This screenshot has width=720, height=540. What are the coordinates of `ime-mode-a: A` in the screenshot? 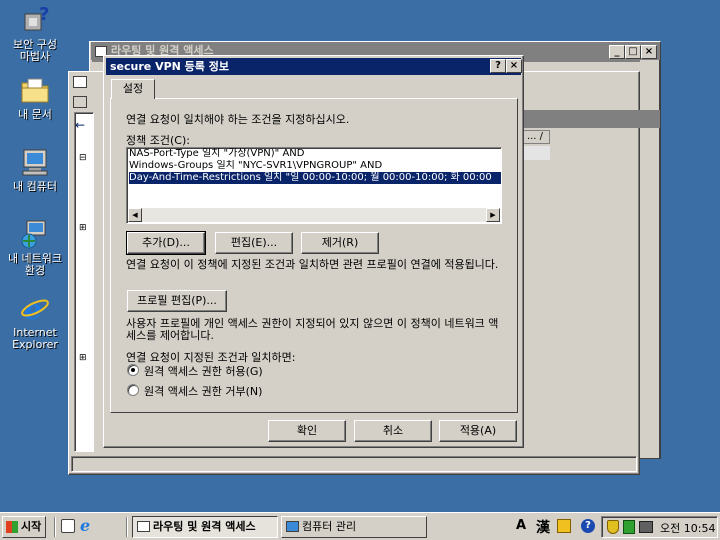 It's located at (521, 525).